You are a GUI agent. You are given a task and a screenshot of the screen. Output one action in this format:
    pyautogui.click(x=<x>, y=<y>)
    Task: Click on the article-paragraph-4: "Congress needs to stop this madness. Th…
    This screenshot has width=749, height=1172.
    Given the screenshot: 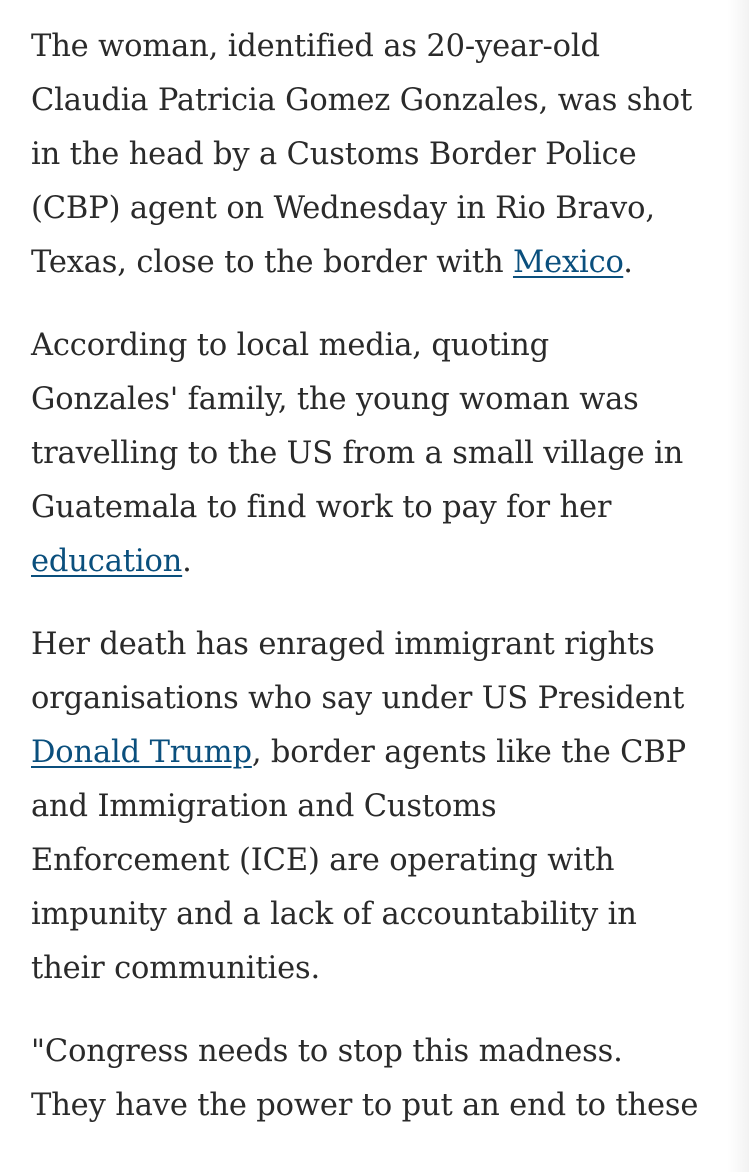 What is the action you would take?
    pyautogui.click(x=381, y=1079)
    